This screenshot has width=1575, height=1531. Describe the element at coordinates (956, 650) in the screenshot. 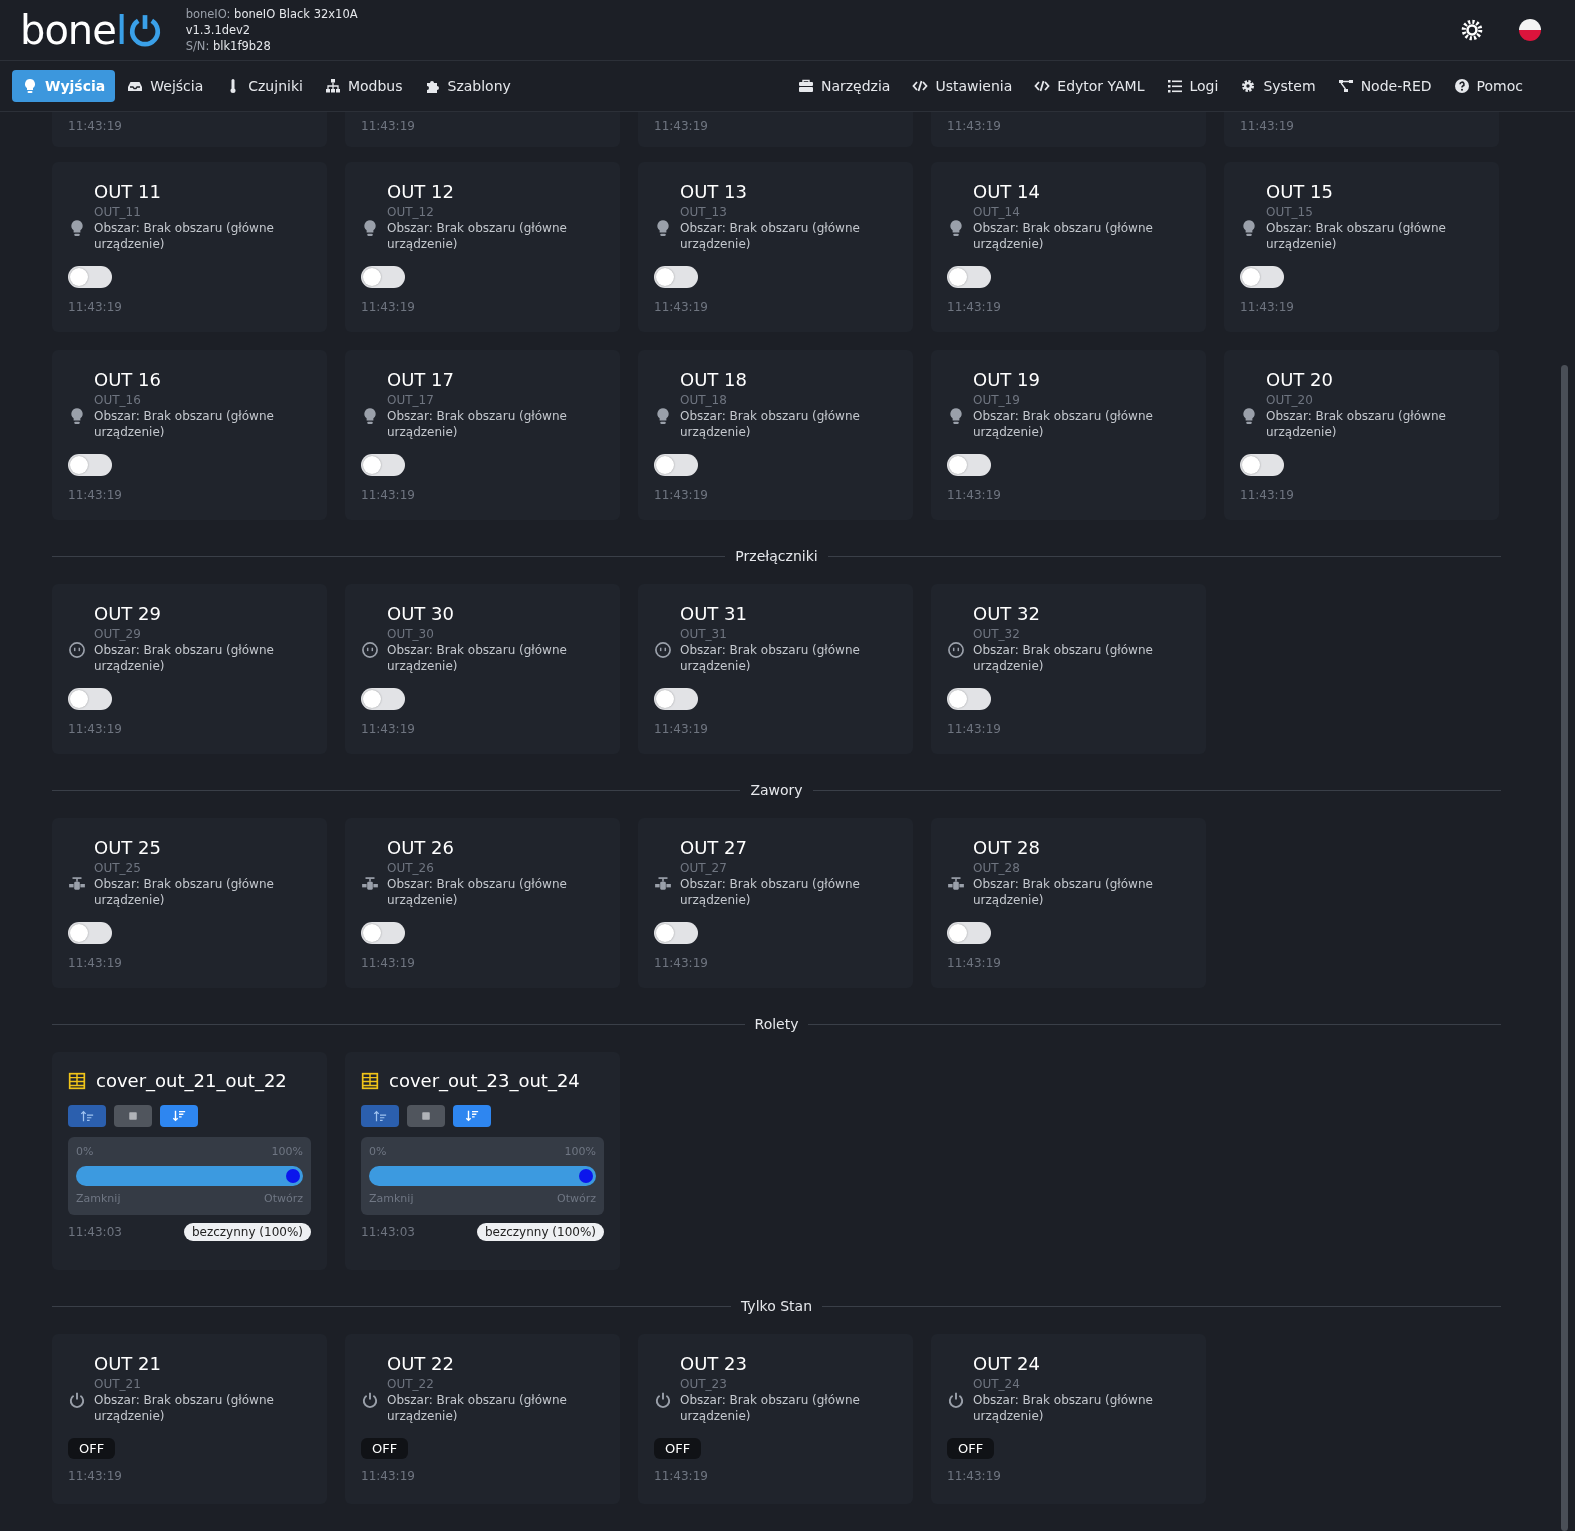

I see `outlet-icon` at that location.